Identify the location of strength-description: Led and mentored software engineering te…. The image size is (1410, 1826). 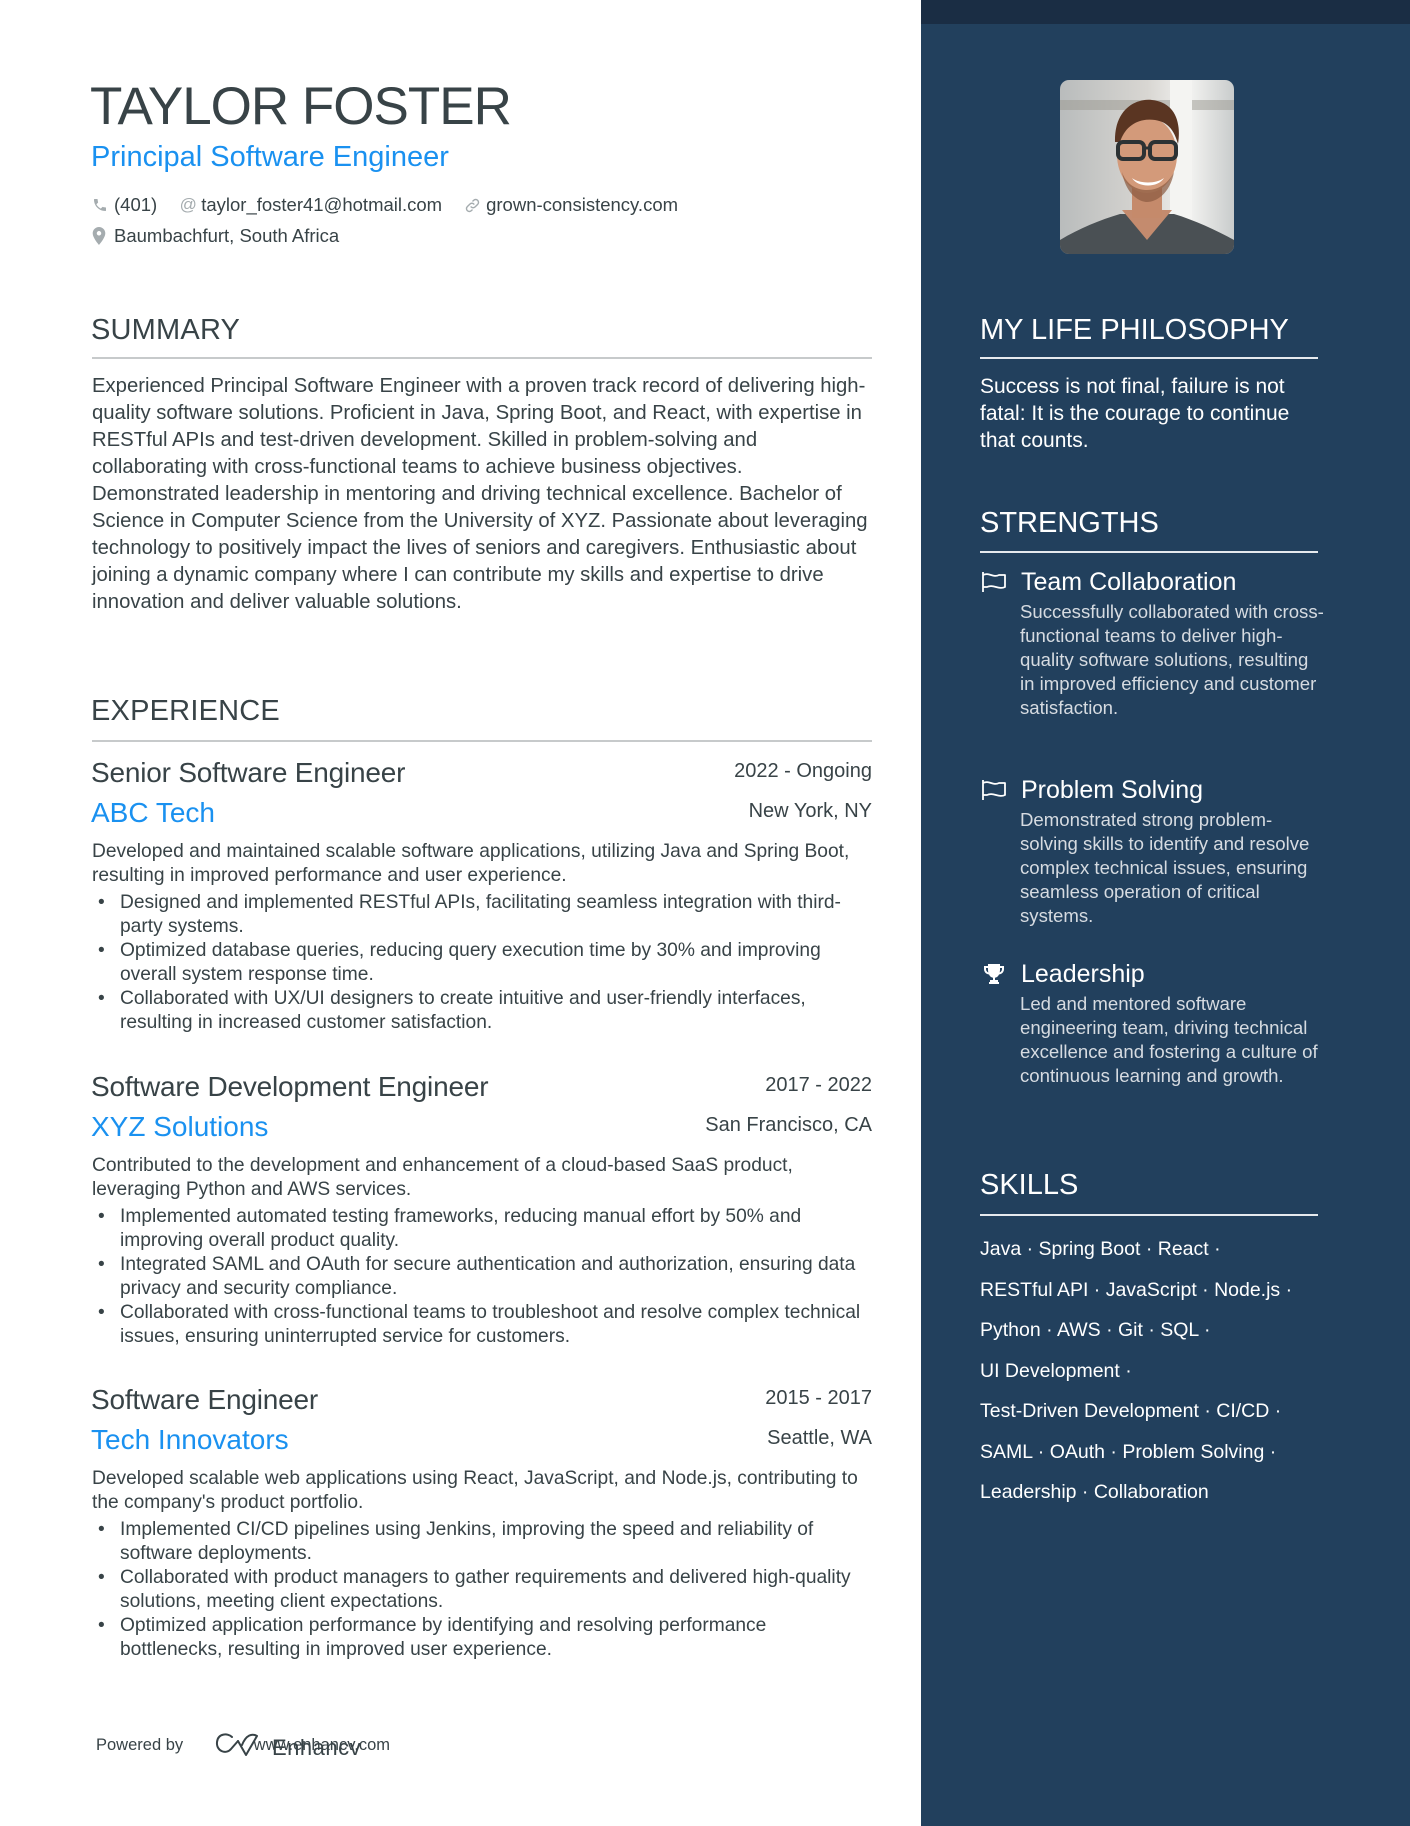
(1169, 1039).